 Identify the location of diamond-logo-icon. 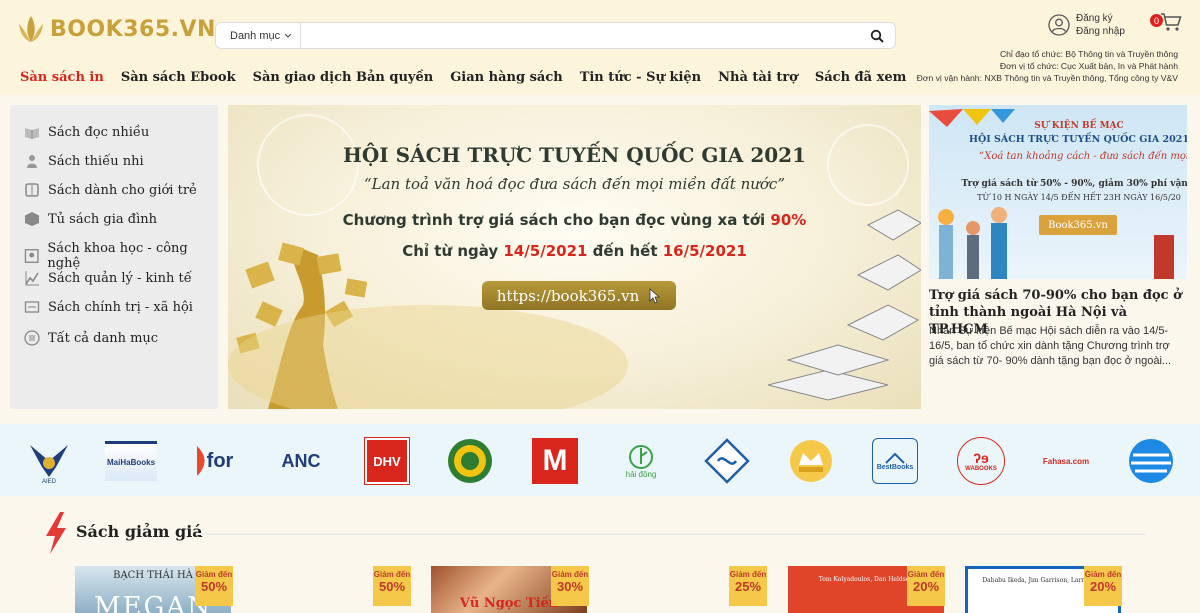
(727, 461).